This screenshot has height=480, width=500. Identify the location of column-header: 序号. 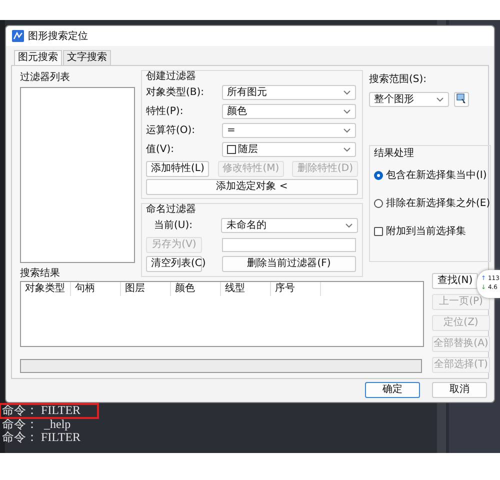
(296, 289).